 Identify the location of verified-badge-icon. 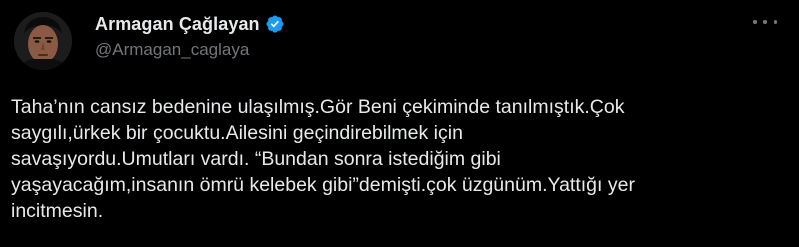
(275, 24).